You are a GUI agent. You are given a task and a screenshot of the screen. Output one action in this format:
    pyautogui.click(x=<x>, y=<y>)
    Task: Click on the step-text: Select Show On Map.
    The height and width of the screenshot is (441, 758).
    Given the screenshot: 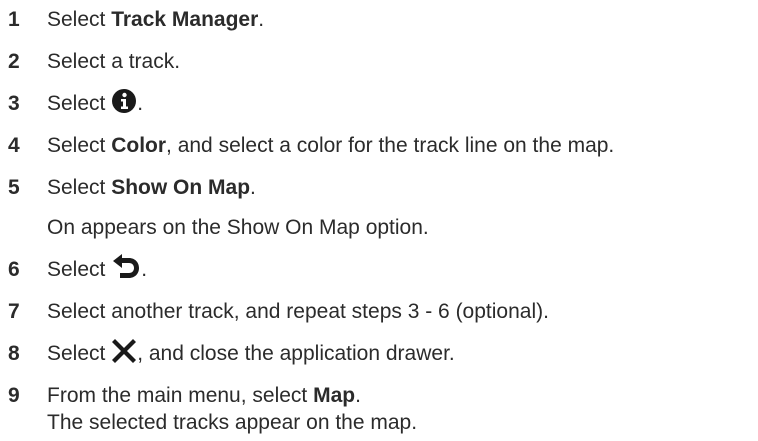 What is the action you would take?
    pyautogui.click(x=151, y=188)
    